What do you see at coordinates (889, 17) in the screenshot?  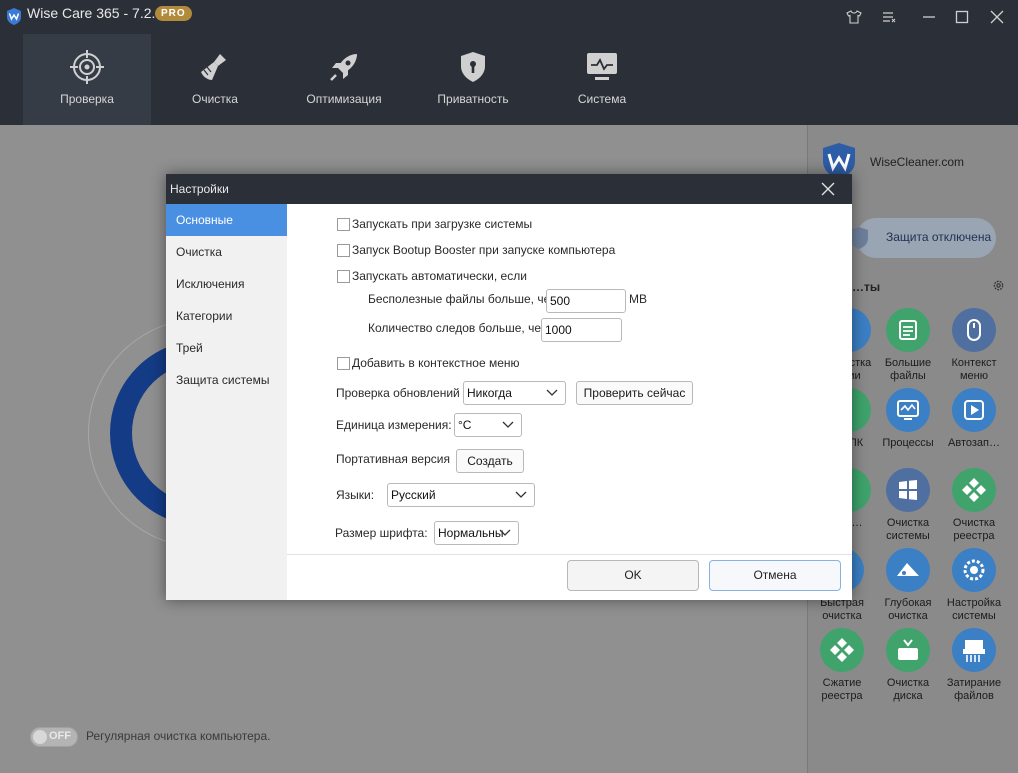 I see `menu-icon` at bounding box center [889, 17].